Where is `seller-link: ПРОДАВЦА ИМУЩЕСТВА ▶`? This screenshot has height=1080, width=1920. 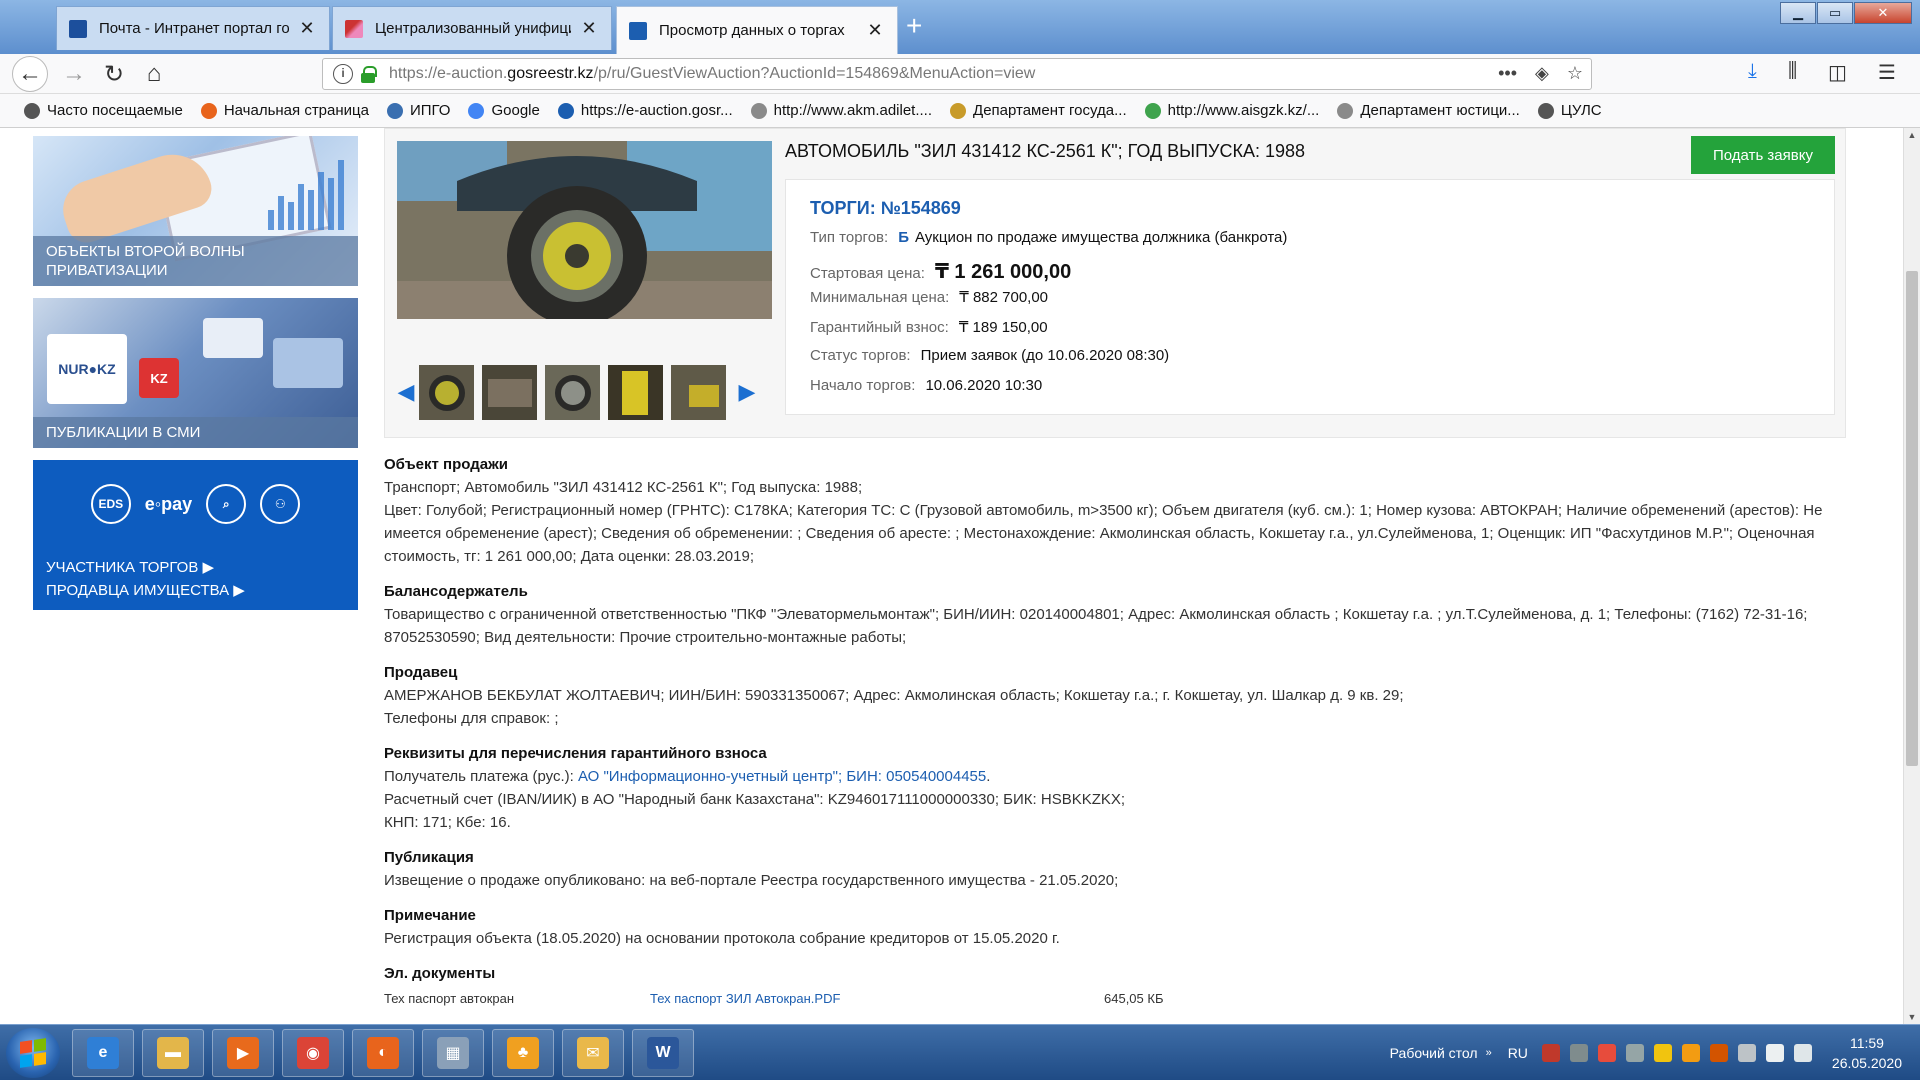
seller-link: ПРОДАВЦА ИМУЩЕСТВА ▶ is located at coordinates (145, 590).